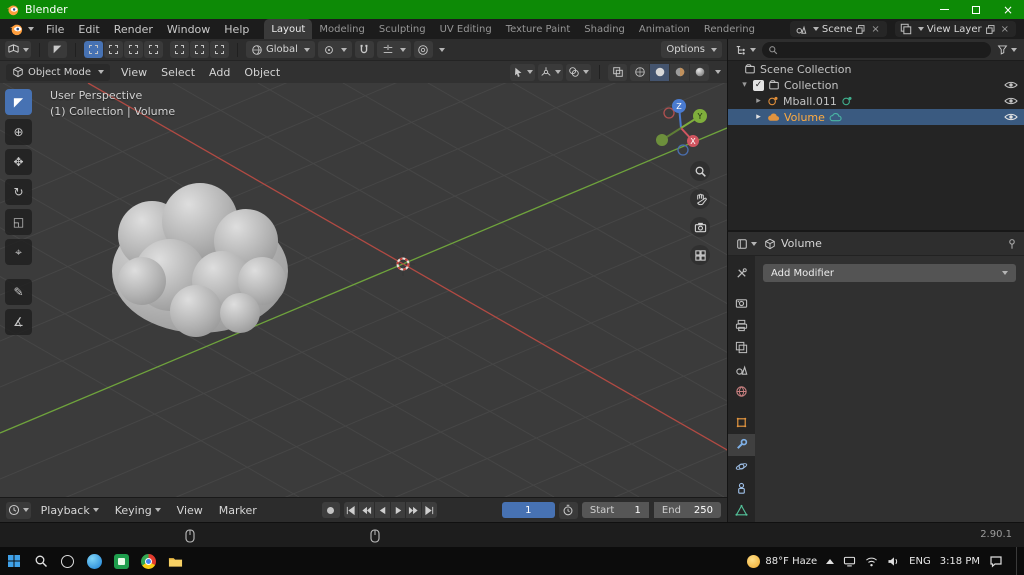 The image size is (1024, 575). What do you see at coordinates (889, 273) in the screenshot?
I see `add-modifier-dropdown: Add Modifier` at bounding box center [889, 273].